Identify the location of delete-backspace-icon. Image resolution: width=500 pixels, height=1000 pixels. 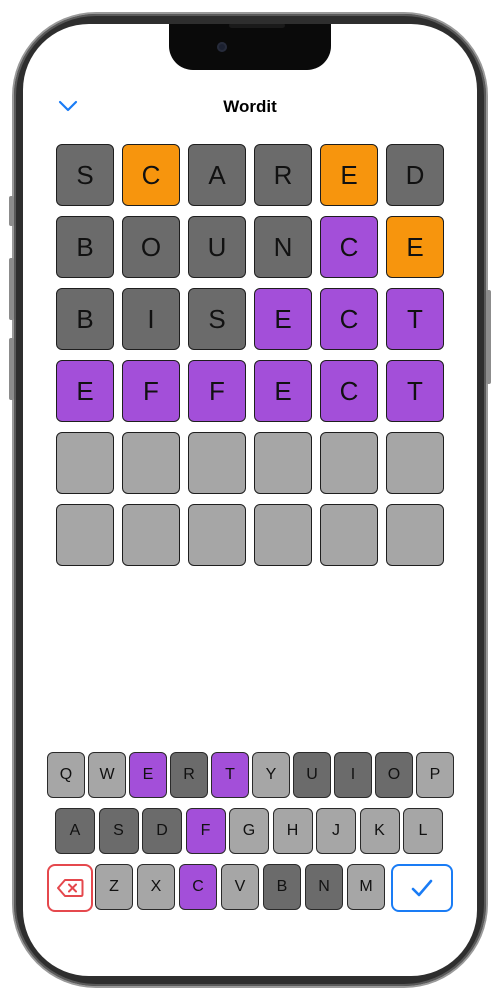
(70, 888).